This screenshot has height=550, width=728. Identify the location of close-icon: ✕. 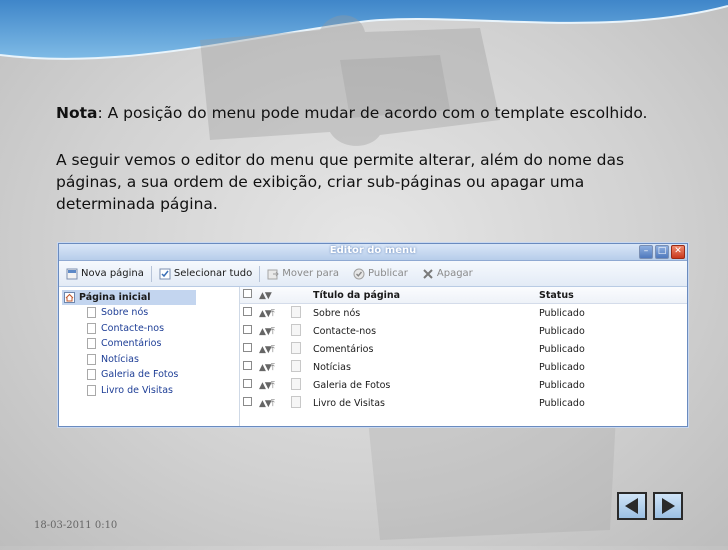
(678, 252).